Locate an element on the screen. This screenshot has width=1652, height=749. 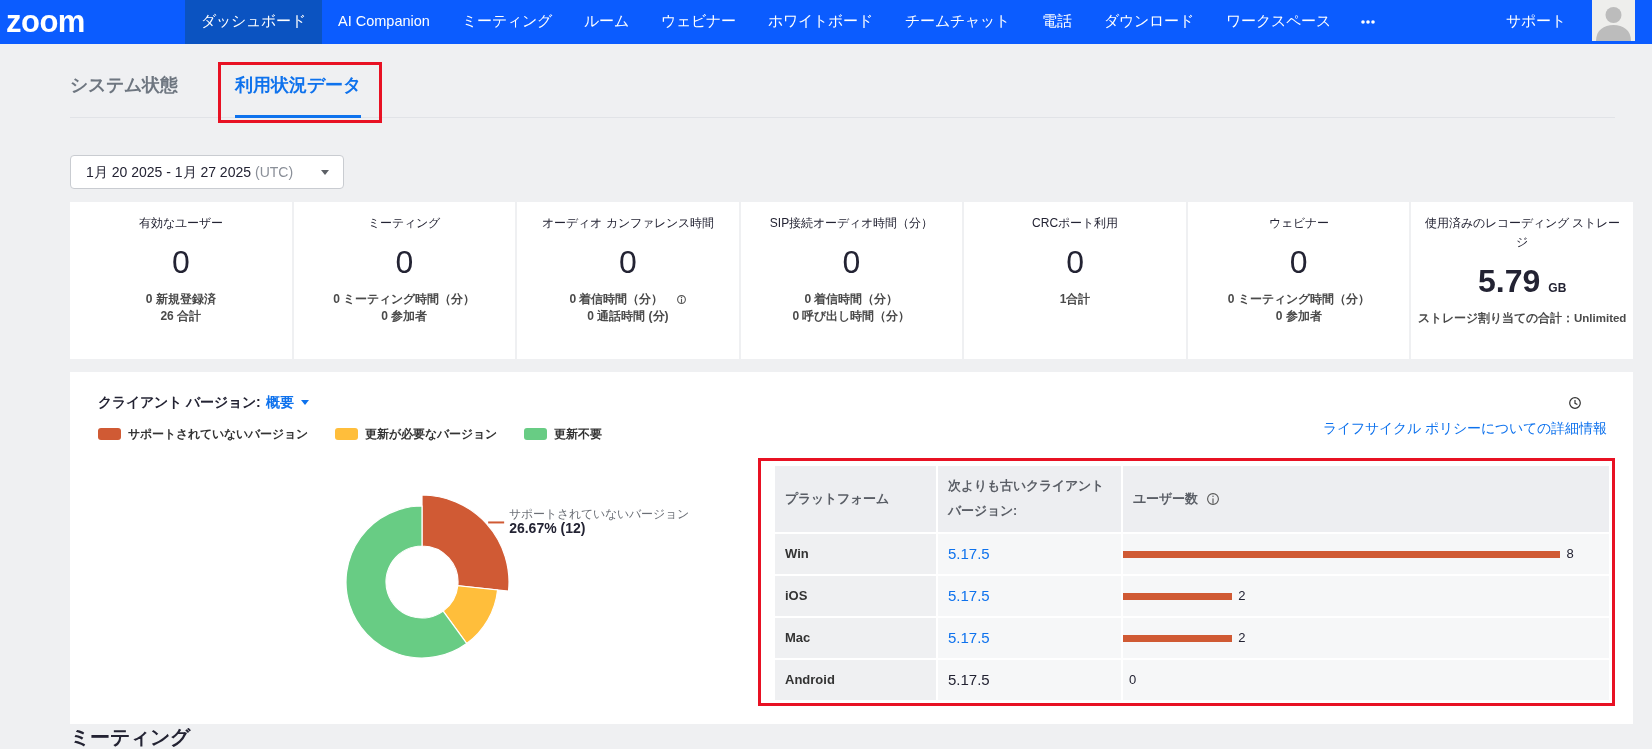
stat-detail: 26 合計 is located at coordinates (181, 316).